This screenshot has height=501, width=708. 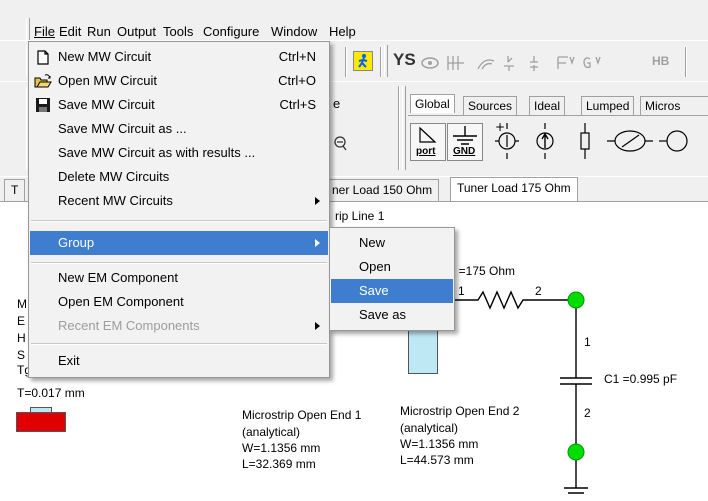 What do you see at coordinates (342, 31) in the screenshot?
I see `menu-help: Help` at bounding box center [342, 31].